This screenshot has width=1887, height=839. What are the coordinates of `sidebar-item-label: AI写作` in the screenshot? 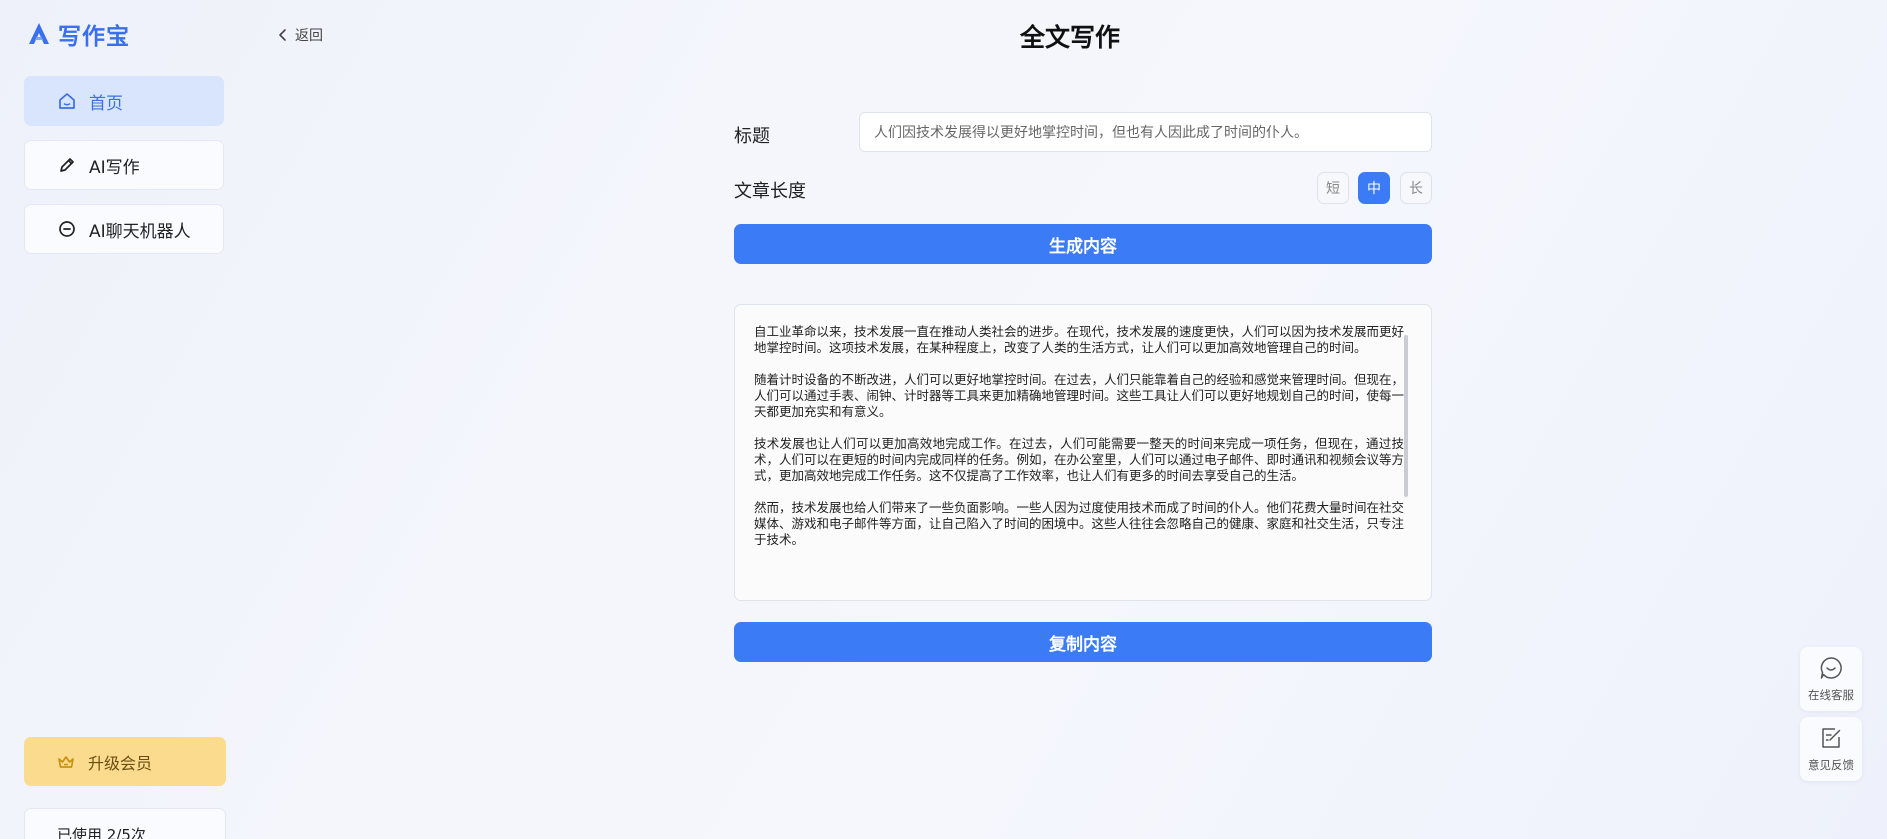 It's located at (114, 167).